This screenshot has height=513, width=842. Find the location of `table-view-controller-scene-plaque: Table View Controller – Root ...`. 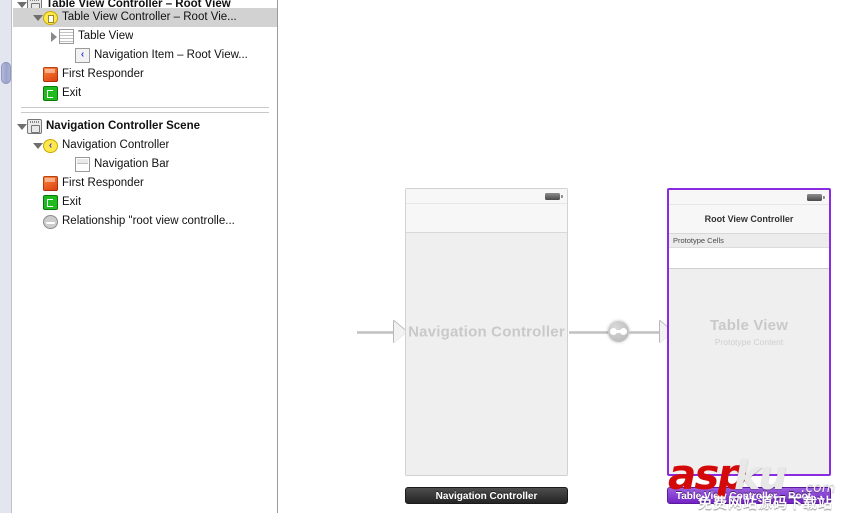

table-view-controller-scene-plaque: Table View Controller – Root ... is located at coordinates (749, 495).